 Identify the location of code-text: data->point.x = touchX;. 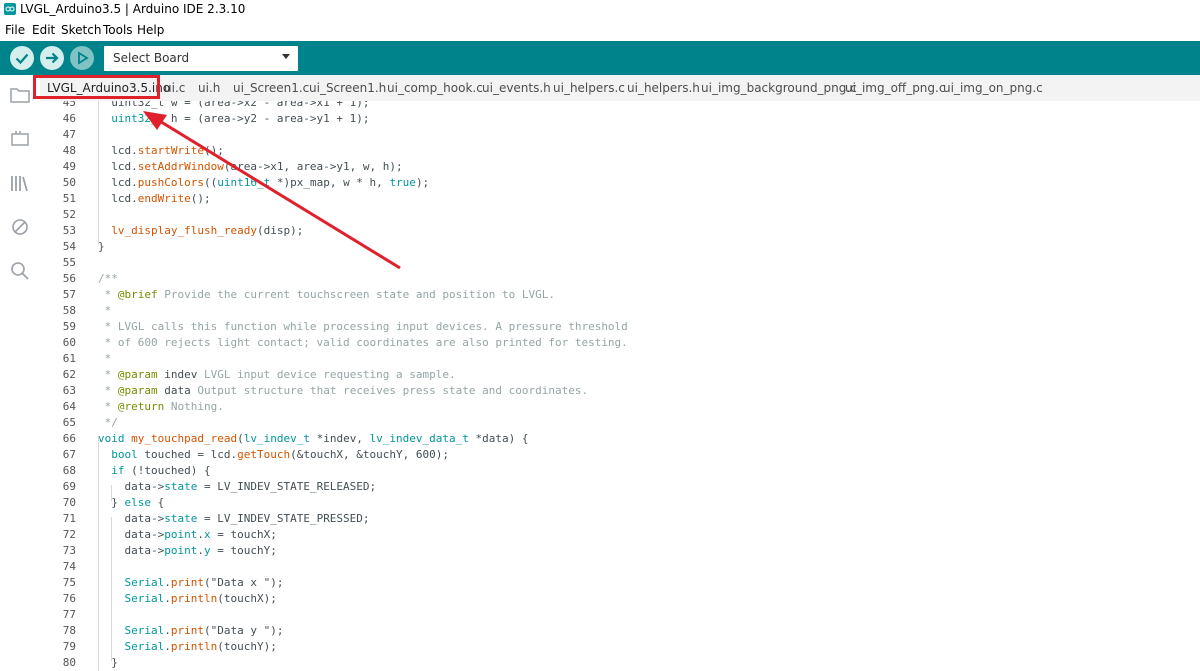
(187, 534).